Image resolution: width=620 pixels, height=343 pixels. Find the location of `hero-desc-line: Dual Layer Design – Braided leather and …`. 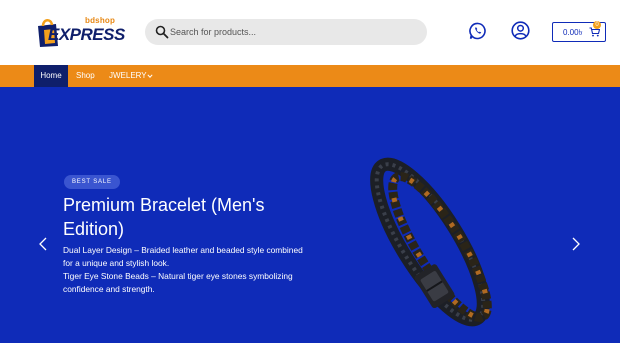

hero-desc-line: Dual Layer Design – Braided leather and … is located at coordinates (183, 256).